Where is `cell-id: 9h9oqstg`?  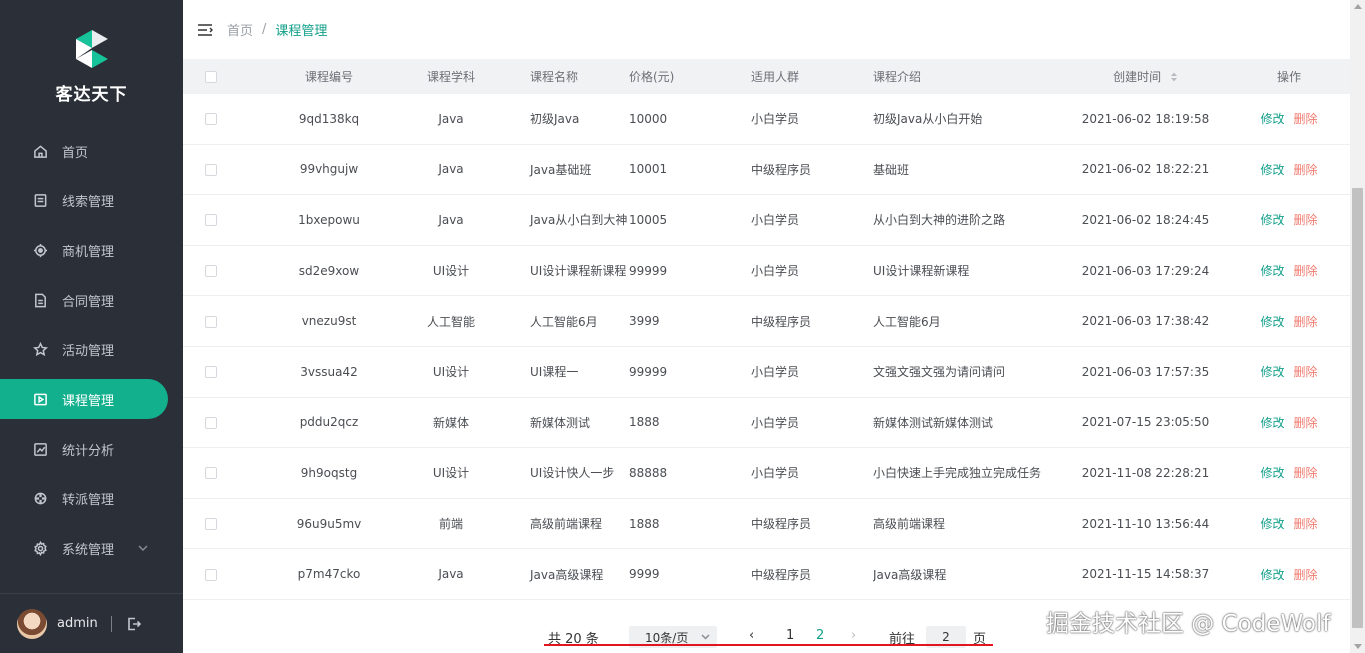 cell-id: 9h9oqstg is located at coordinates (329, 472).